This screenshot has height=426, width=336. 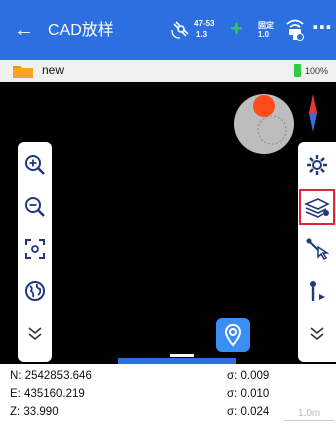 I want to click on locate-button, so click(x=233, y=335).